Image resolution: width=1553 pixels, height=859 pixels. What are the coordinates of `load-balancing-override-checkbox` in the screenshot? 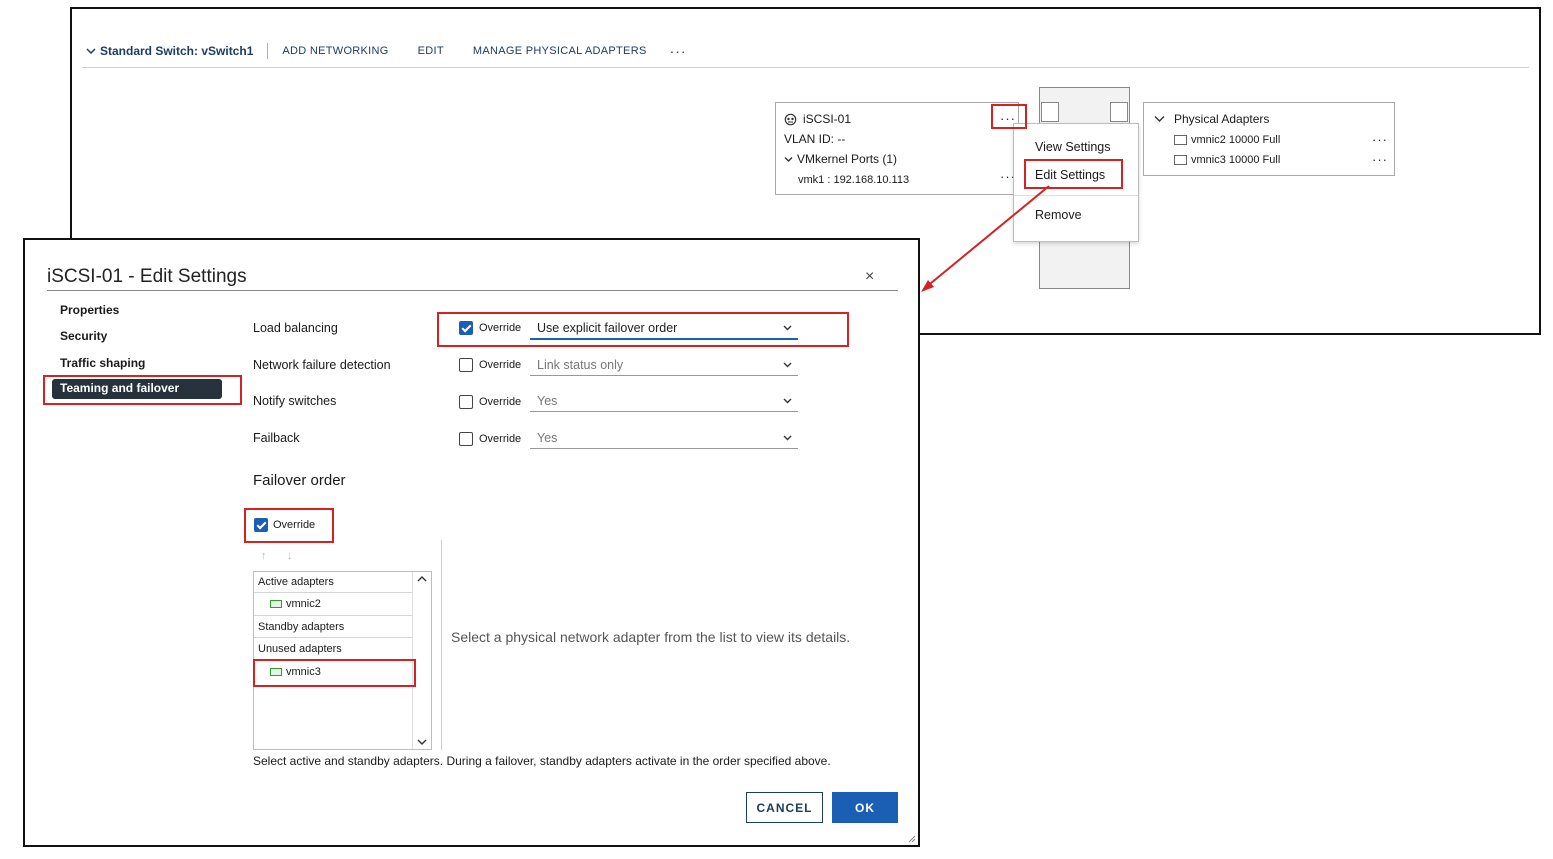 It's located at (466, 328).